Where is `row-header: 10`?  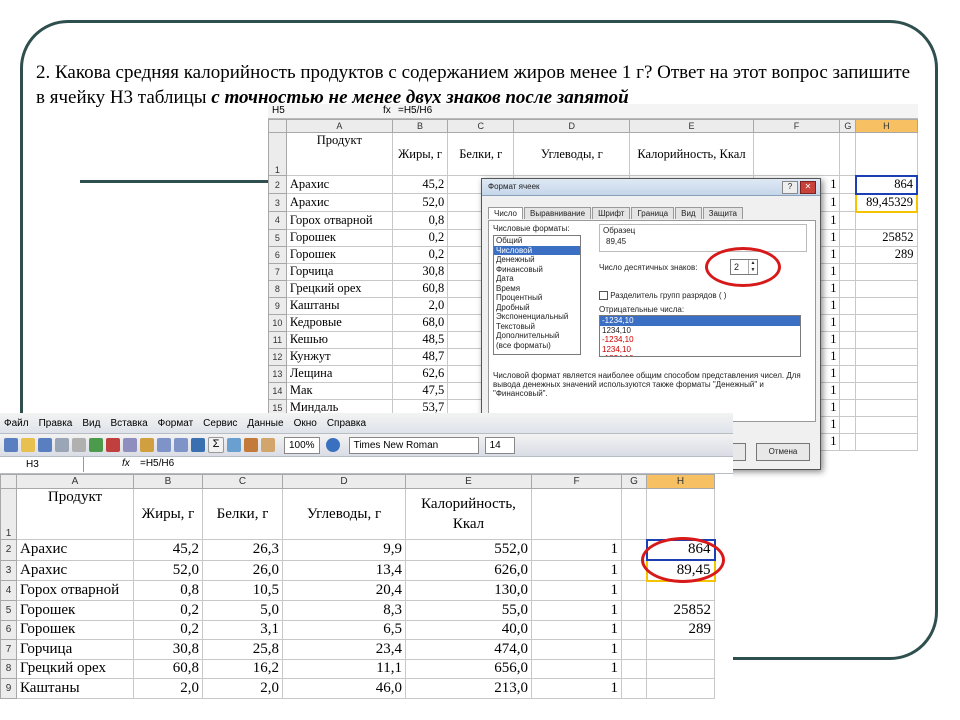 row-header: 10 is located at coordinates (277, 322).